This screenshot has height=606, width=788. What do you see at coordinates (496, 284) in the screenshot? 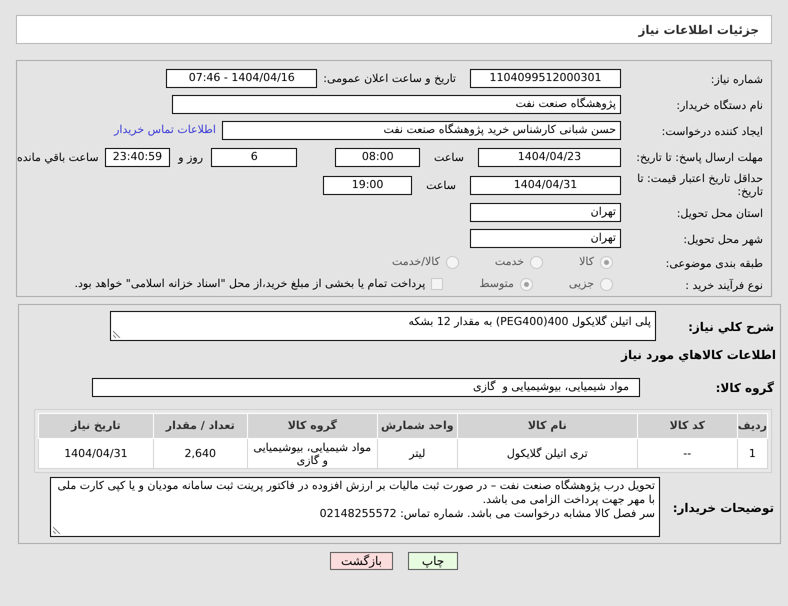
I see `radio-label: متوسط` at bounding box center [496, 284].